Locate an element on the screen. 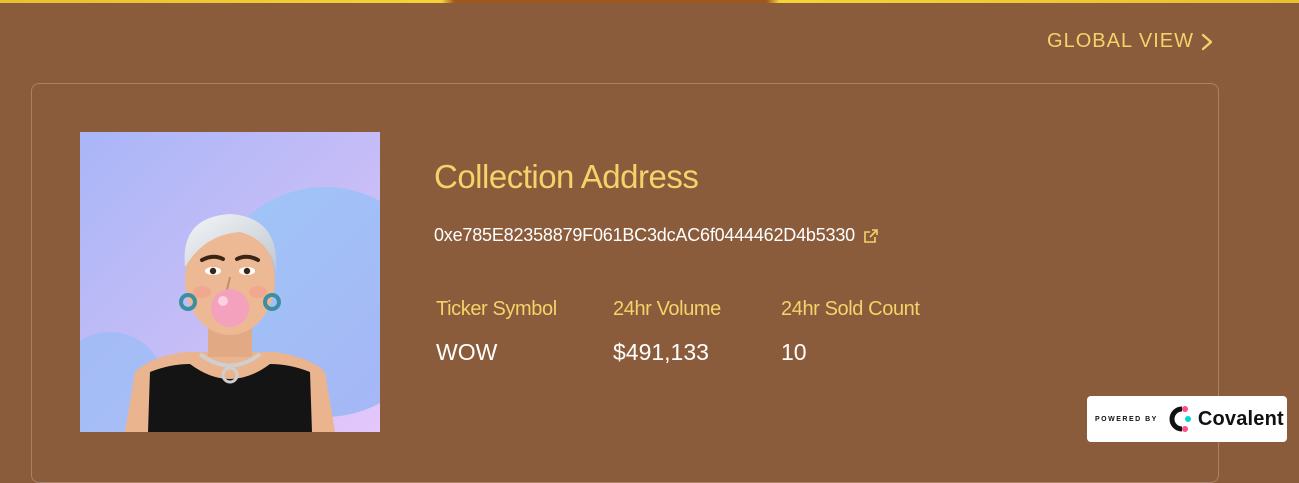 The image size is (1299, 483). global-view-label: GLOBAL VIEW is located at coordinates (1120, 41).